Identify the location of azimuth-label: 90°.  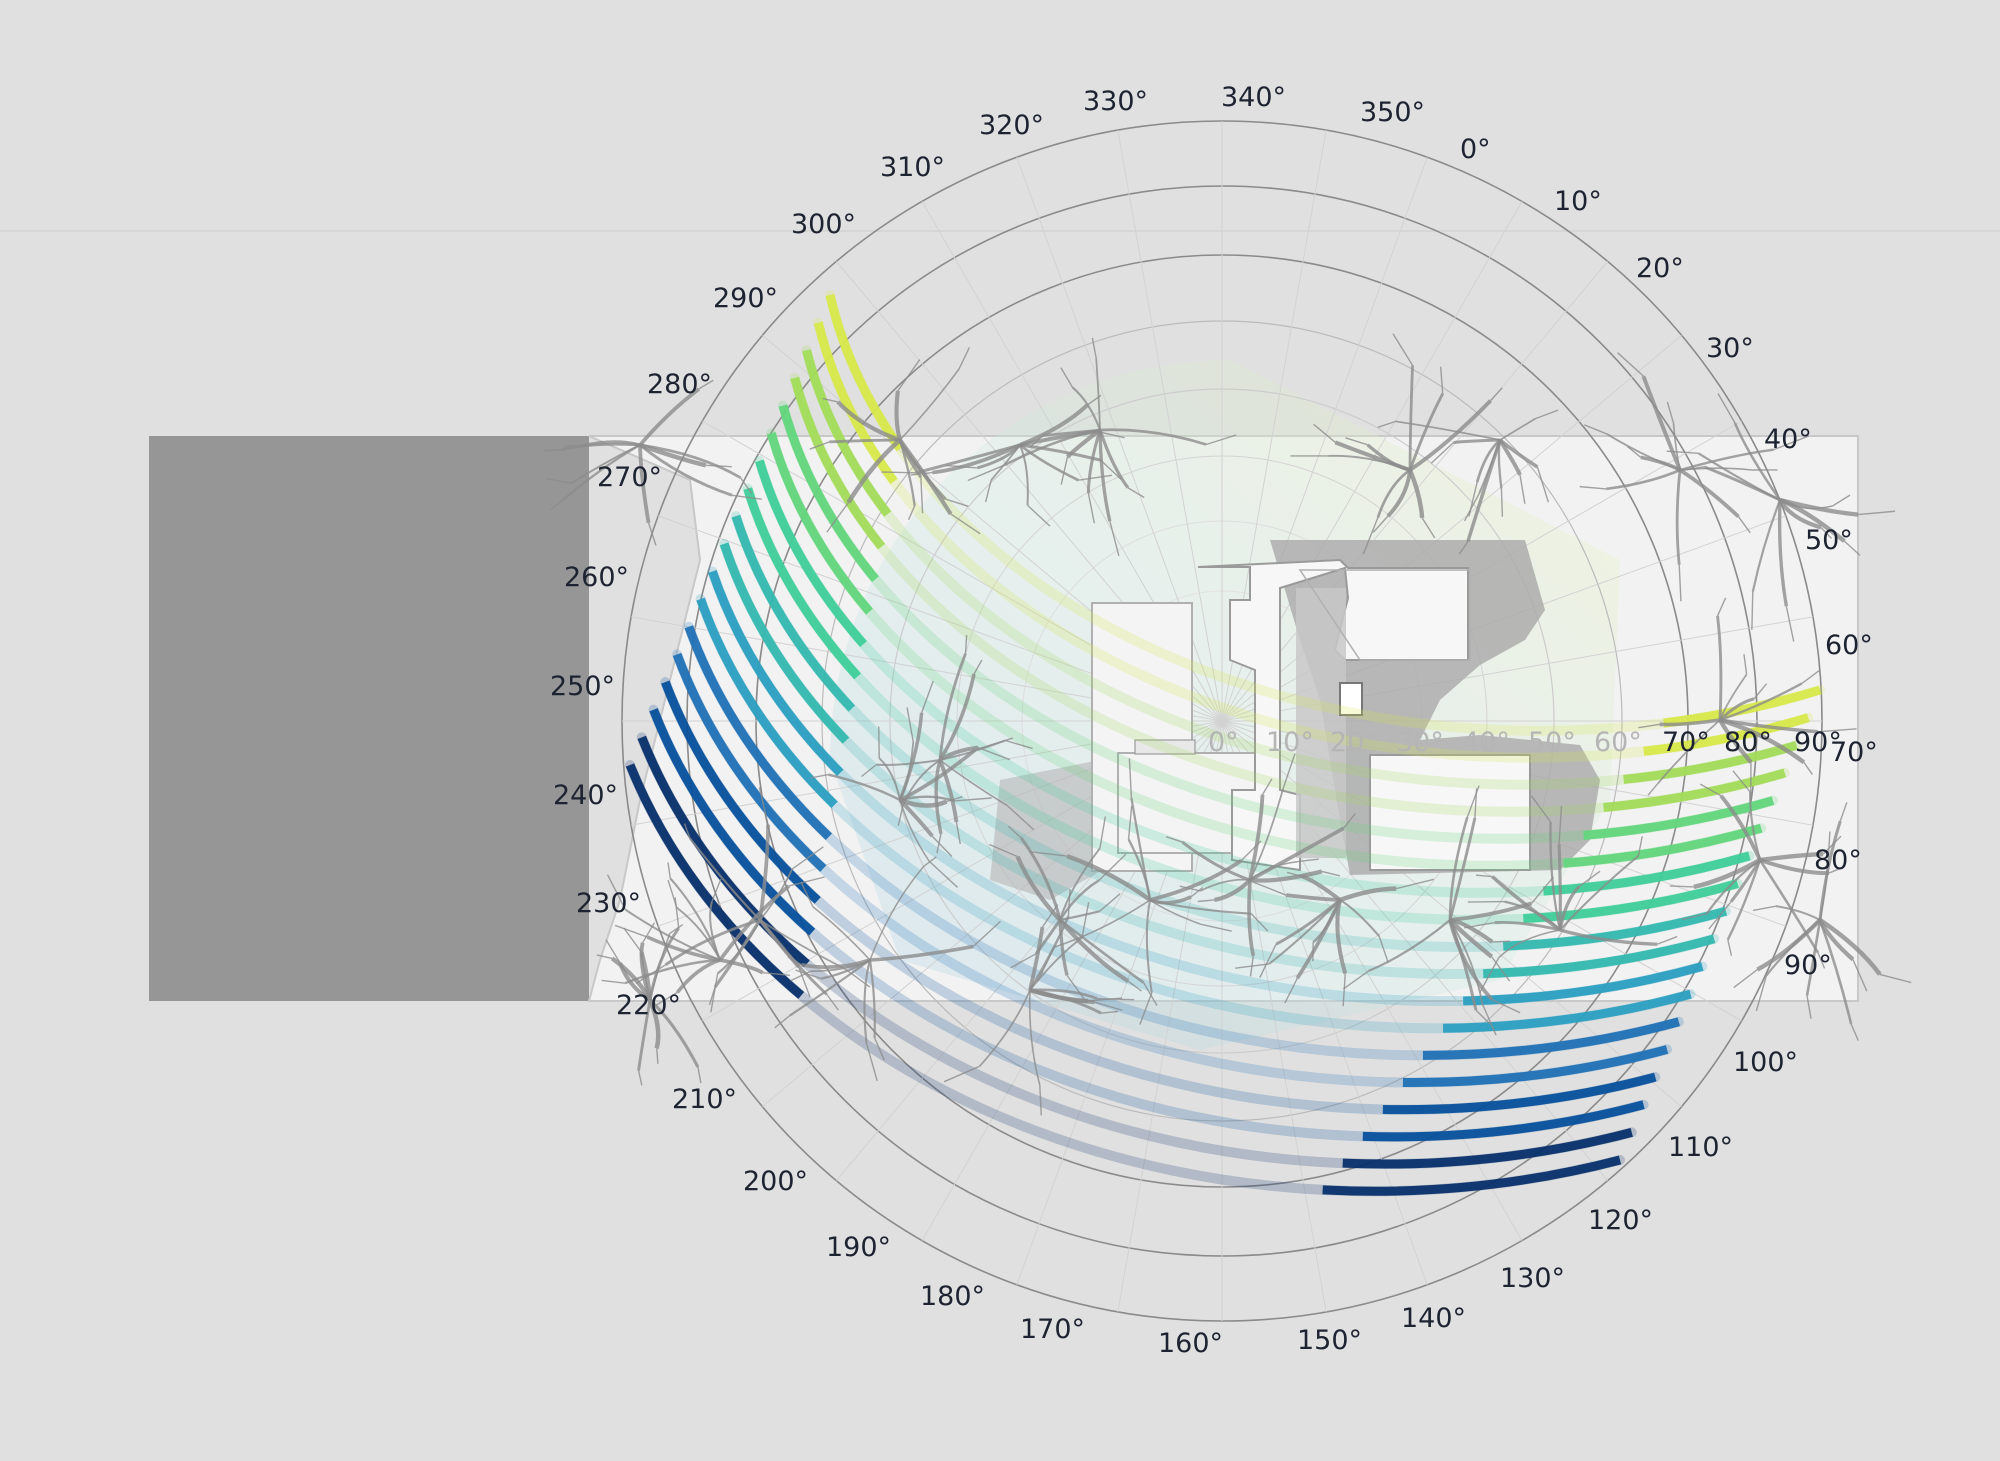
(1808, 965).